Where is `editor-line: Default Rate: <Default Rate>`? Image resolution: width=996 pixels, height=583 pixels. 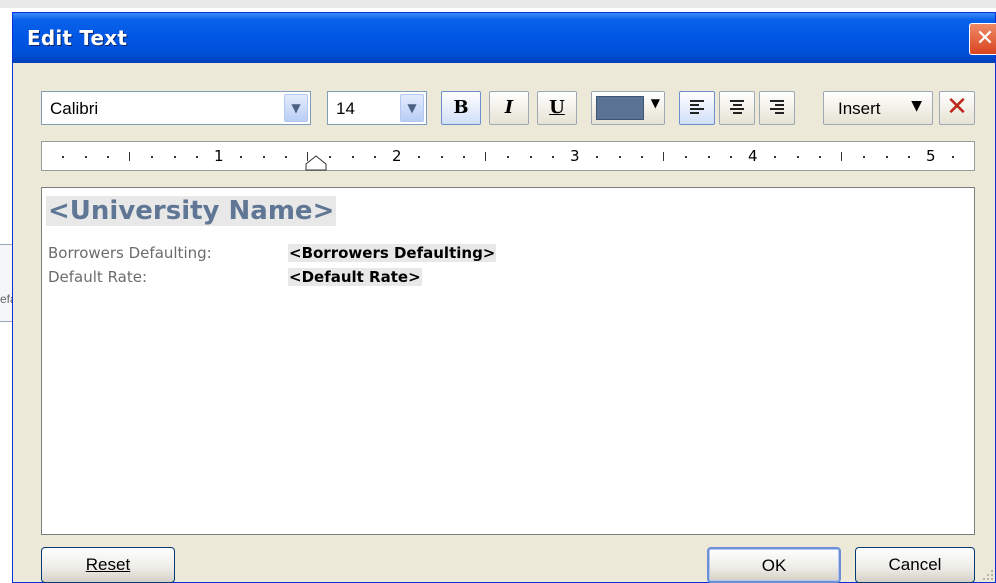 editor-line: Default Rate: <Default Rate> is located at coordinates (235, 277).